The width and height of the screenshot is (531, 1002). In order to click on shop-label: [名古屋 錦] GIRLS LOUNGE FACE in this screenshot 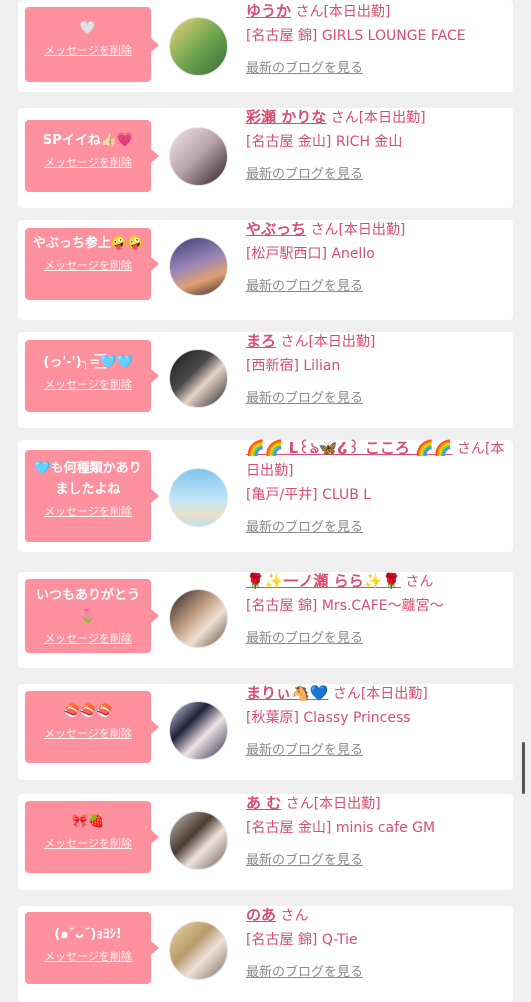, I will do `click(356, 36)`.